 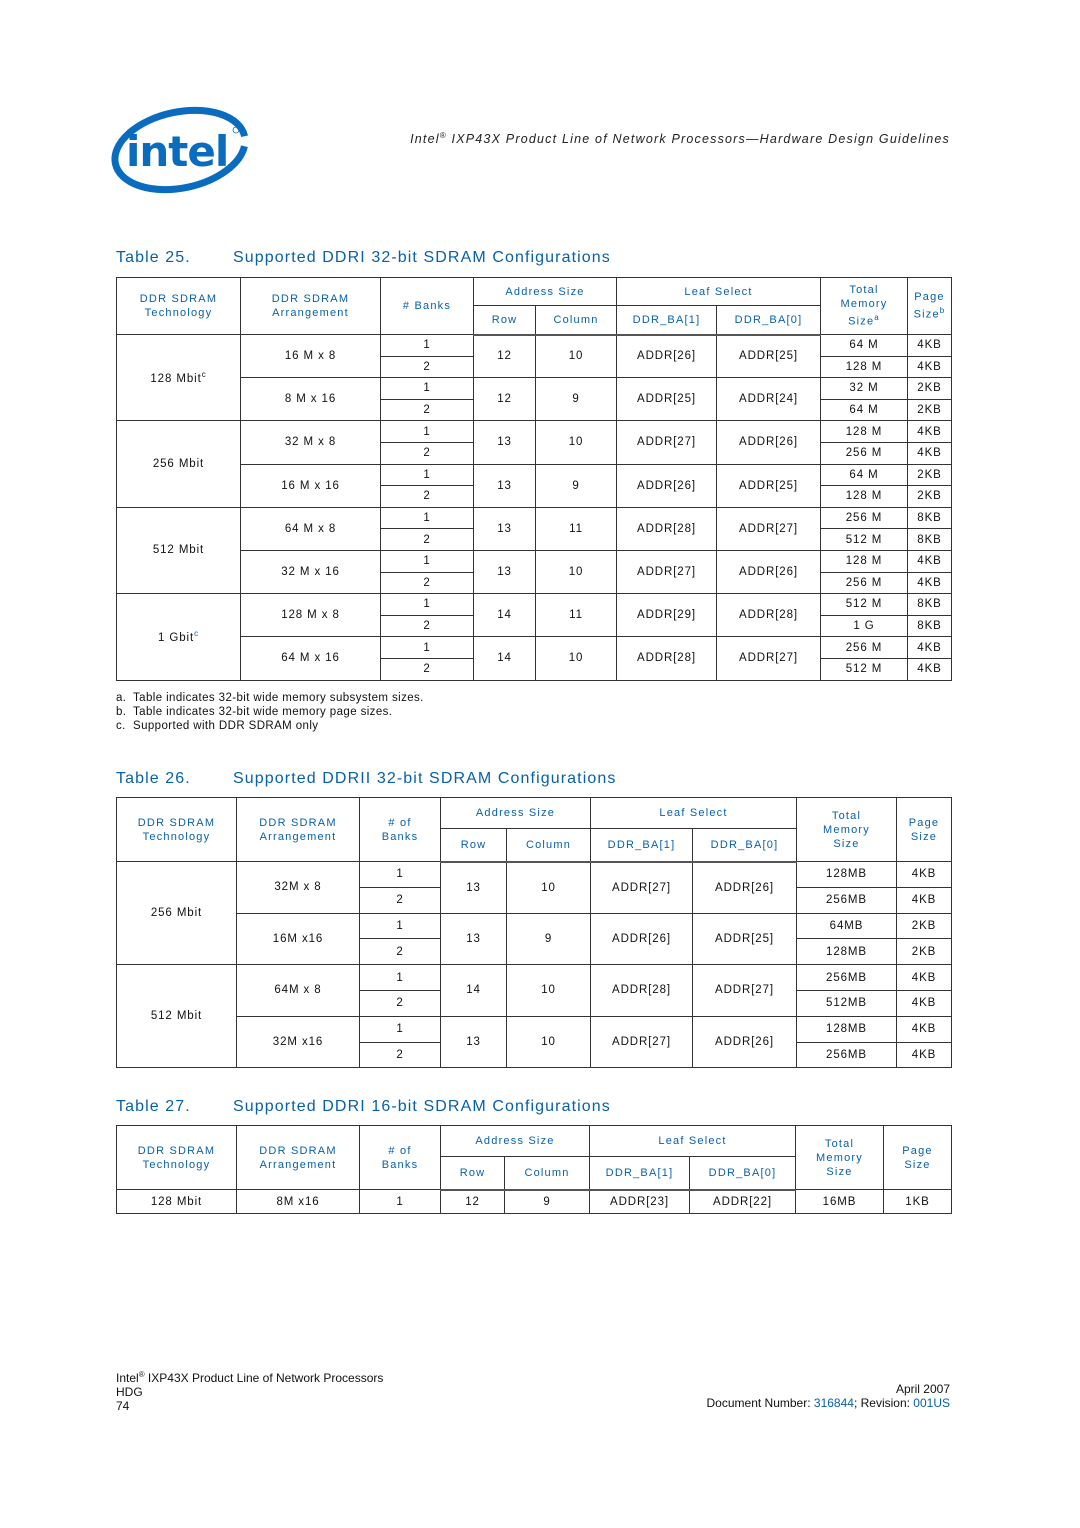 What do you see at coordinates (400, 1157) in the screenshot?
I see `header-banks: # of Banks` at bounding box center [400, 1157].